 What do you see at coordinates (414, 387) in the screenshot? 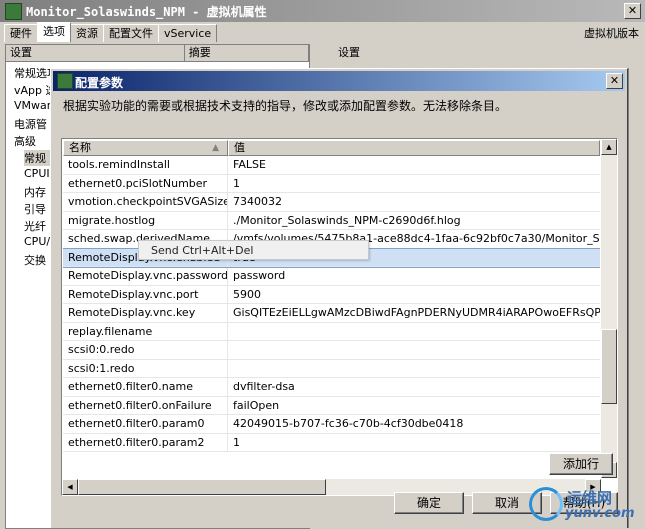
I see `row-value-cell: dvfilter-dsa` at bounding box center [414, 387].